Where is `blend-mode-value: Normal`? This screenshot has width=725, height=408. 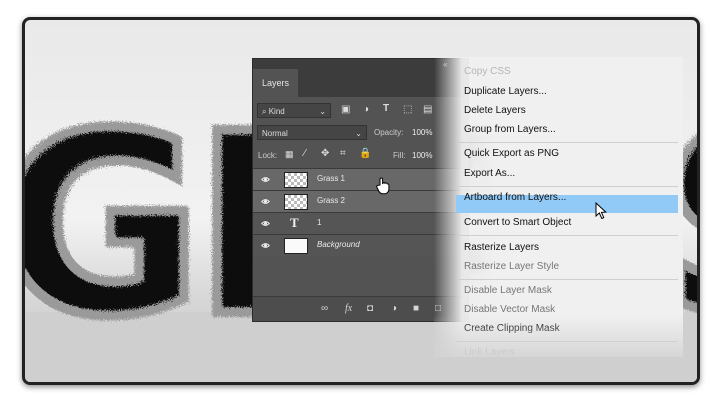
blend-mode-value: Normal is located at coordinates (275, 133).